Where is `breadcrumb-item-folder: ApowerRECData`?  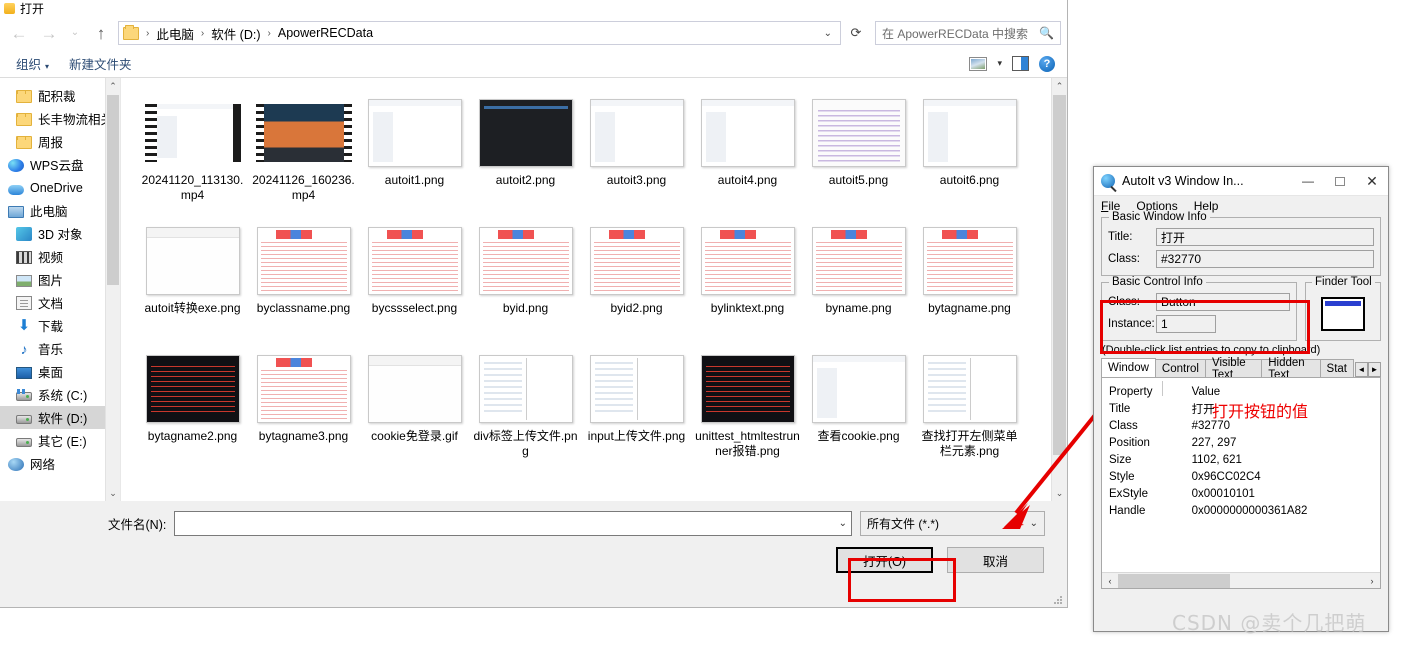
breadcrumb-item-folder: ApowerRECData is located at coordinates (325, 33).